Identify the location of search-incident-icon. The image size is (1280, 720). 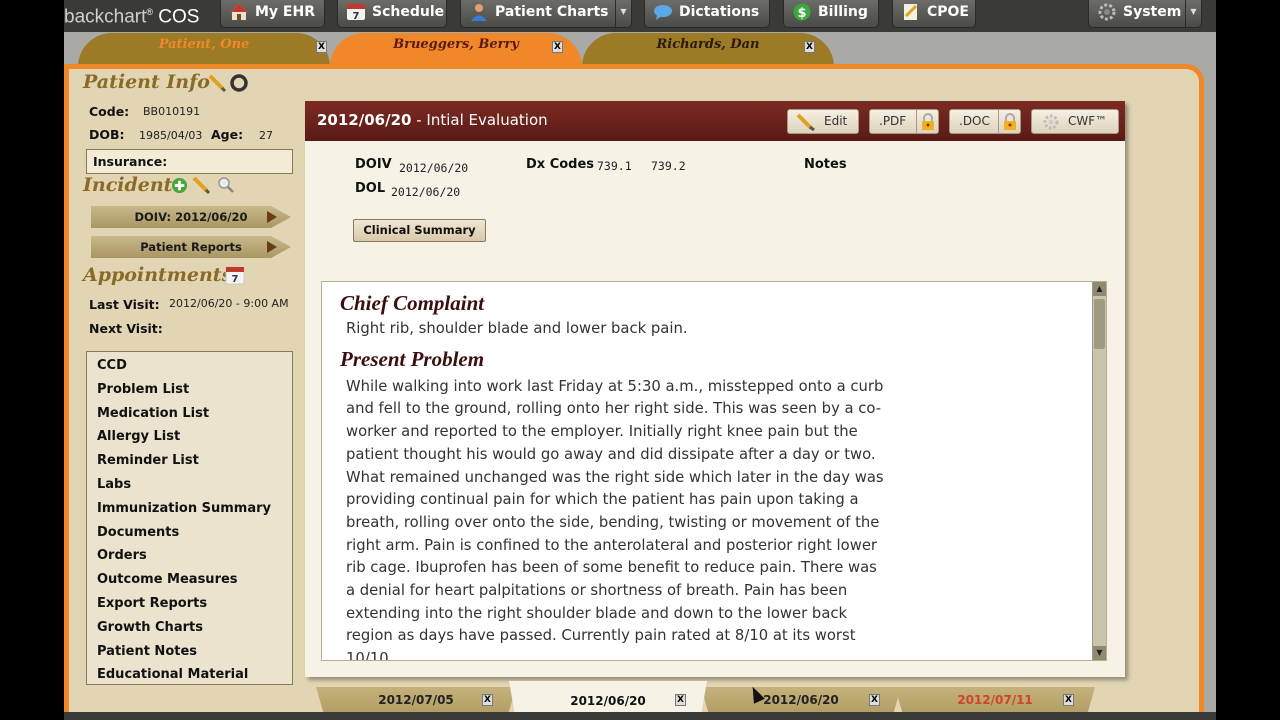
(226, 185).